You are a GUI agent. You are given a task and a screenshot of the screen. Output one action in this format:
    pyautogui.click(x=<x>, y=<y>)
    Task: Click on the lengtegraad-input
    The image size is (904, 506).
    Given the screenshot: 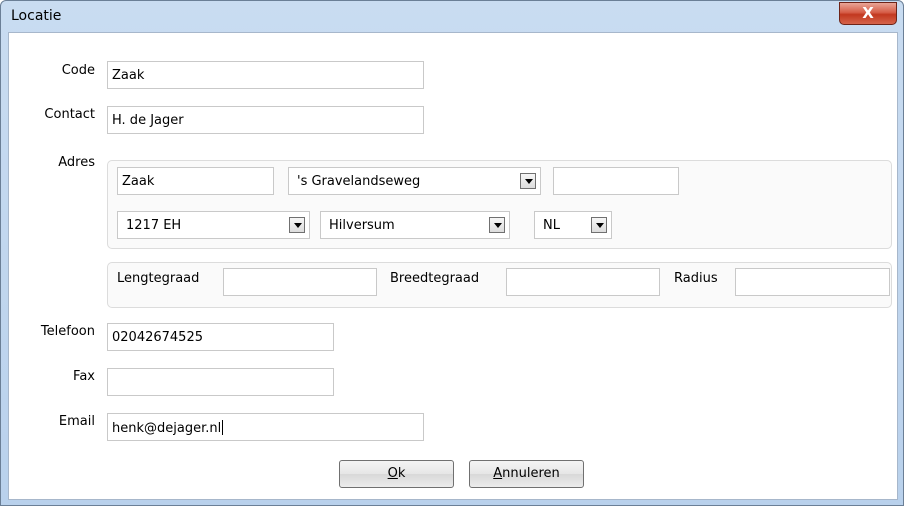 What is the action you would take?
    pyautogui.click(x=300, y=282)
    